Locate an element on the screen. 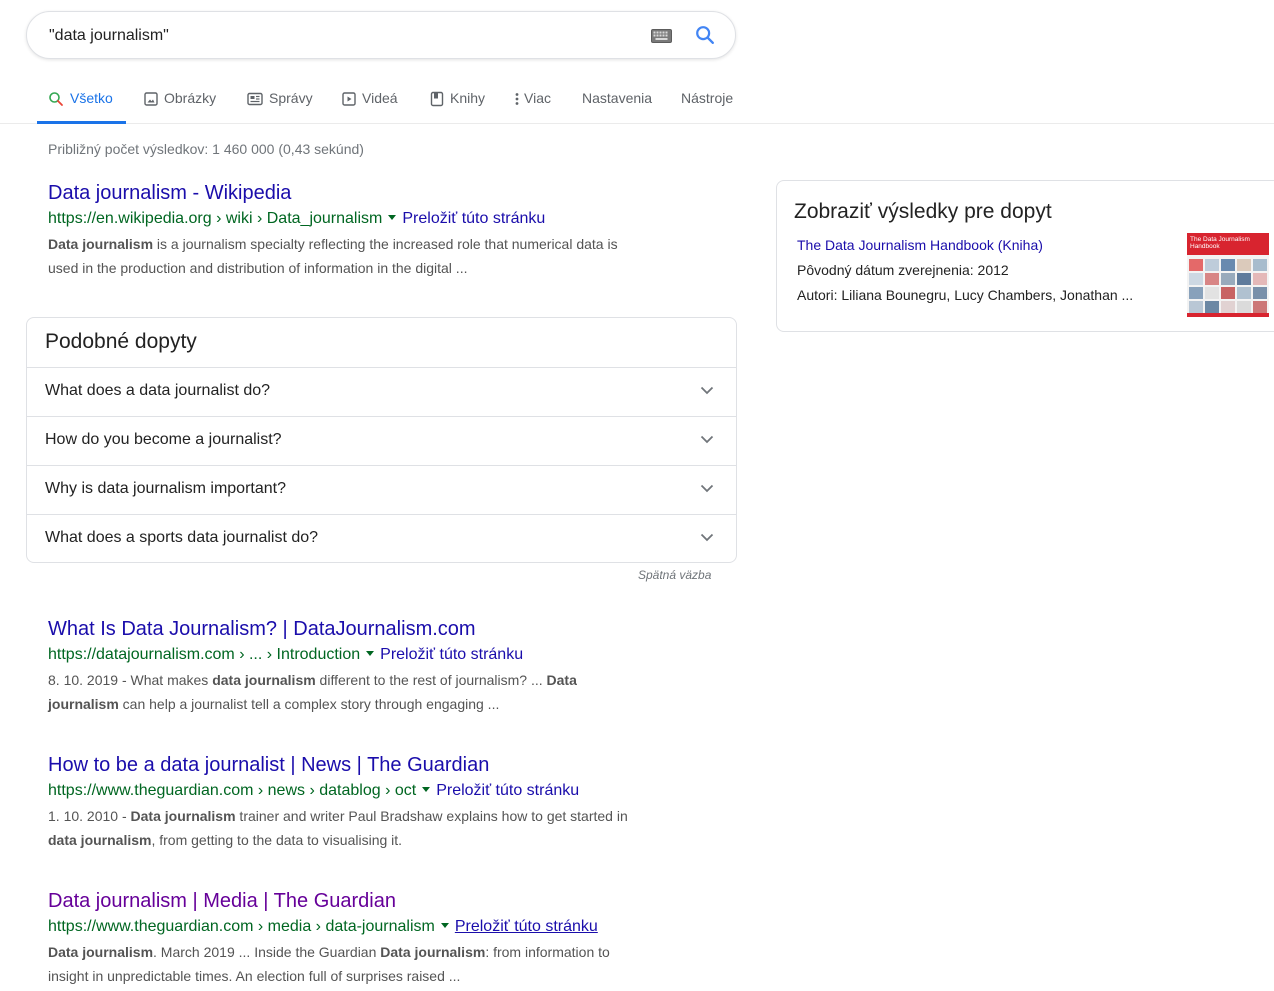  news-icon is located at coordinates (255, 99).